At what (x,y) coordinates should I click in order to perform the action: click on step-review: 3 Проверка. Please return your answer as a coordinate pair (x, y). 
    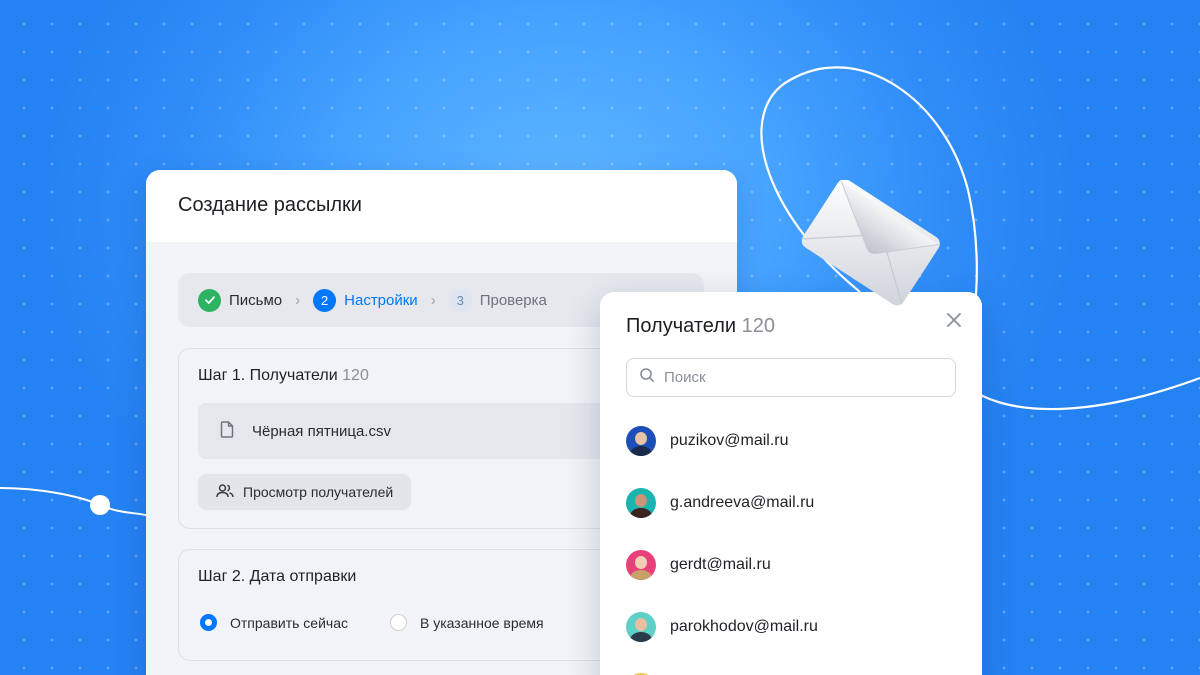
    Looking at the image, I should click on (497, 300).